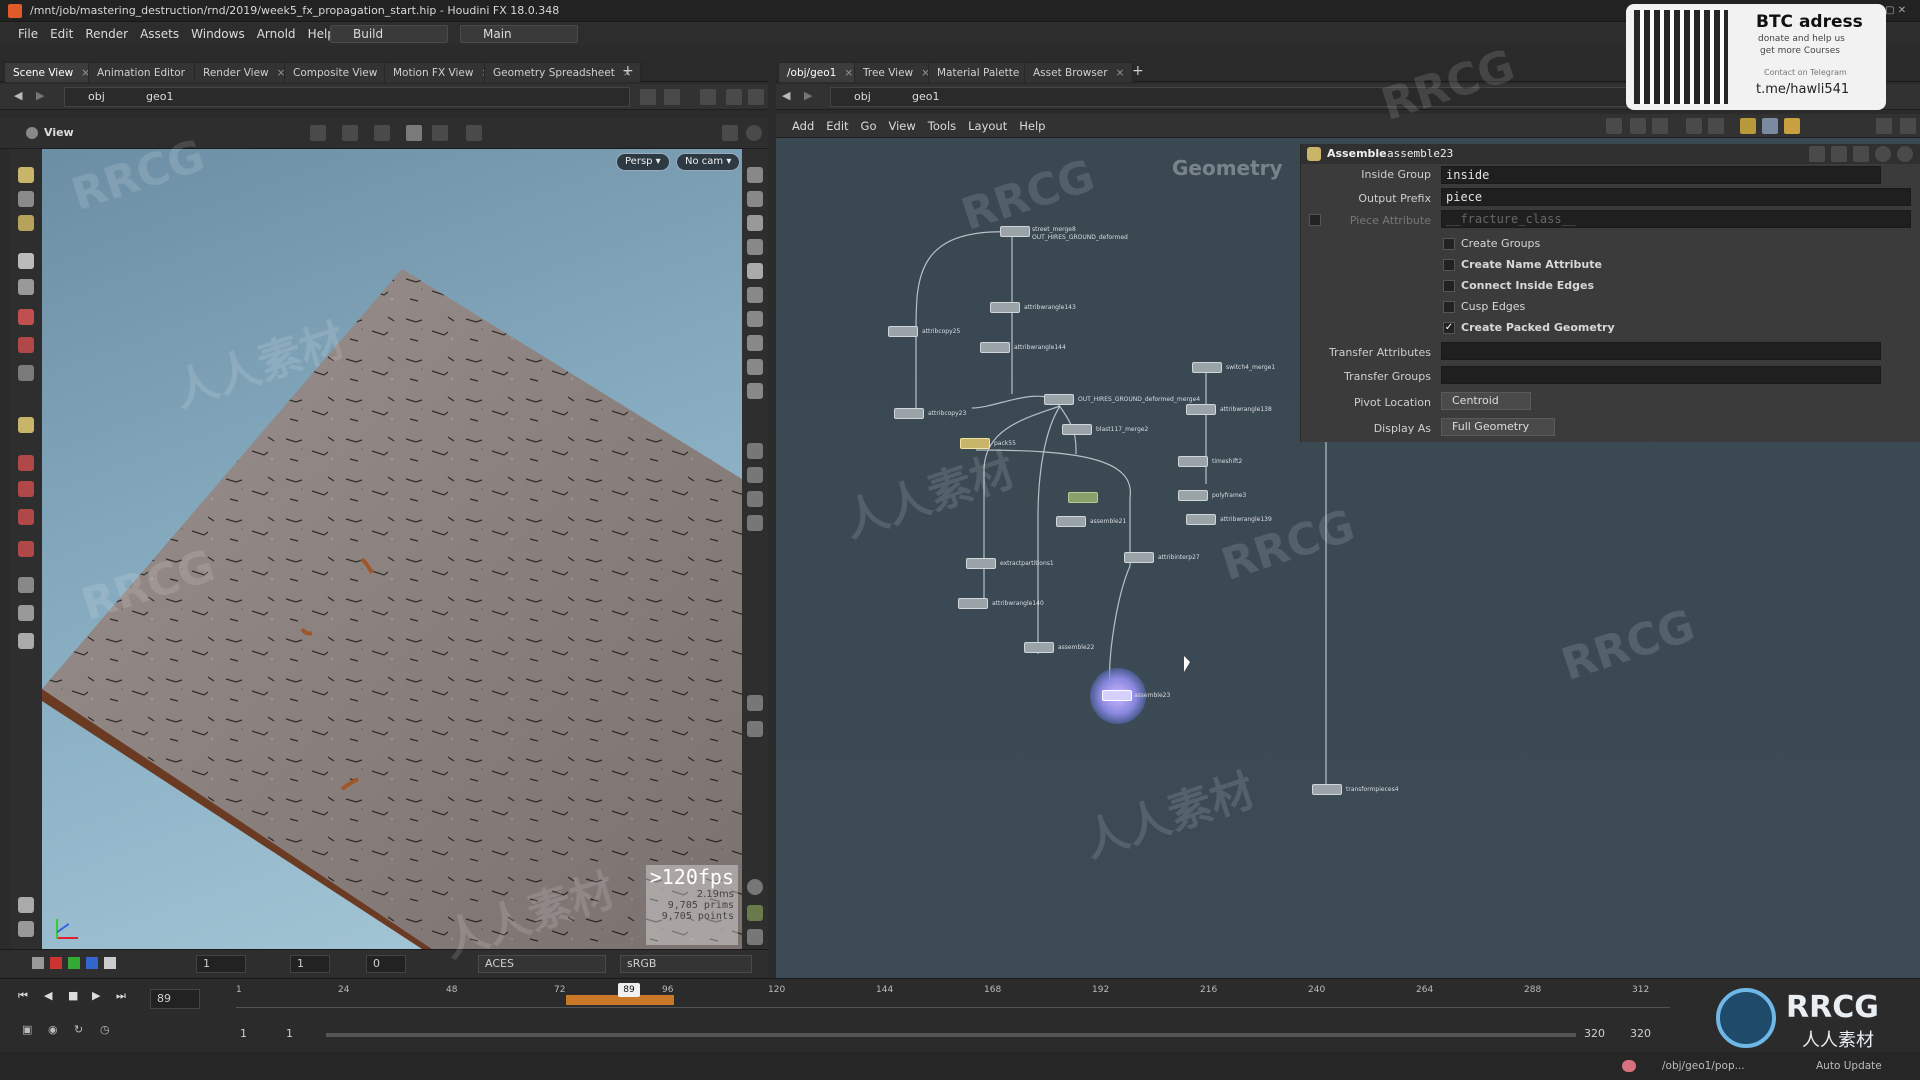  Describe the element at coordinates (786, 95) in the screenshot. I see `net-back-icon: ◀` at that location.